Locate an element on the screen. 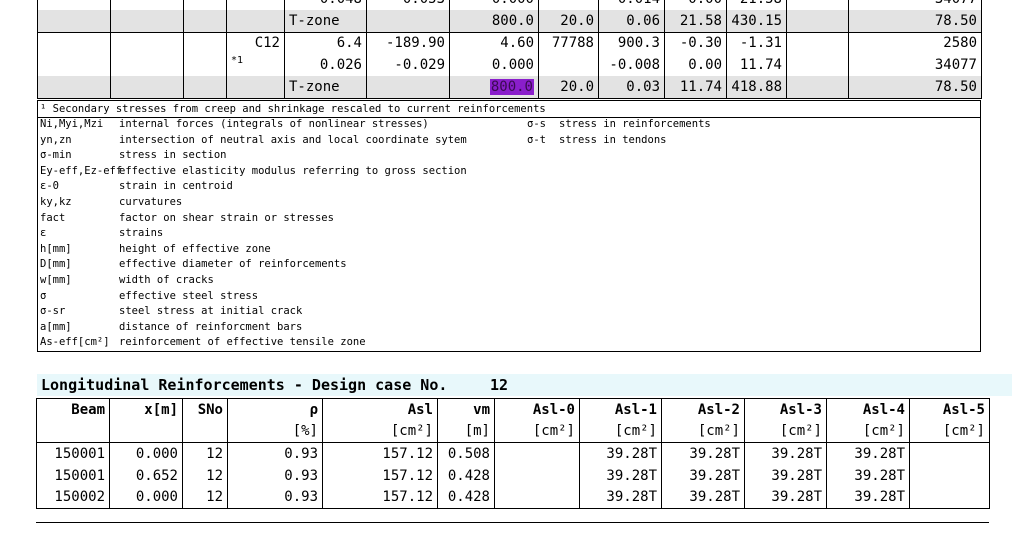  table-cell: 21.58 is located at coordinates (756, 5).